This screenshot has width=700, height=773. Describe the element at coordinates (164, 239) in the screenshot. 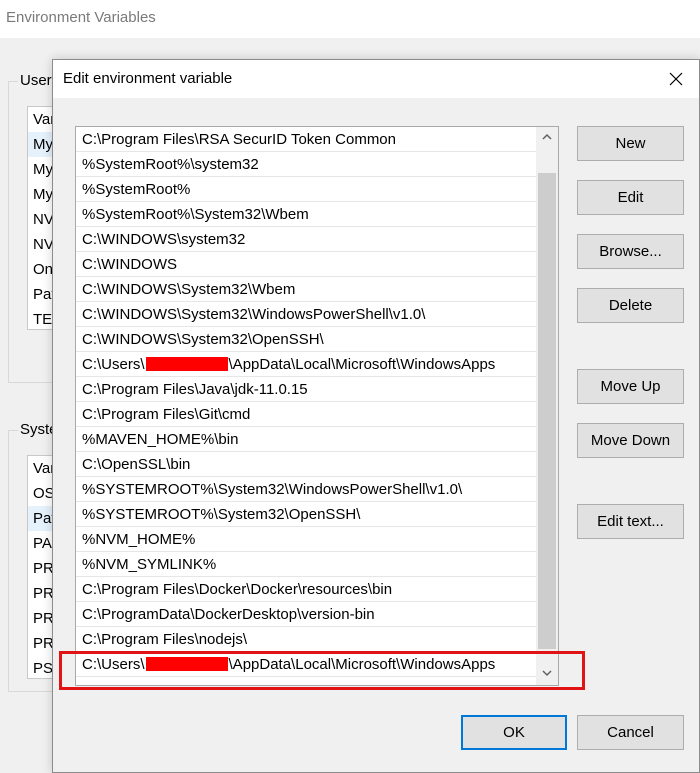

I see `path-text: C:\WINDOWS\system32` at that location.